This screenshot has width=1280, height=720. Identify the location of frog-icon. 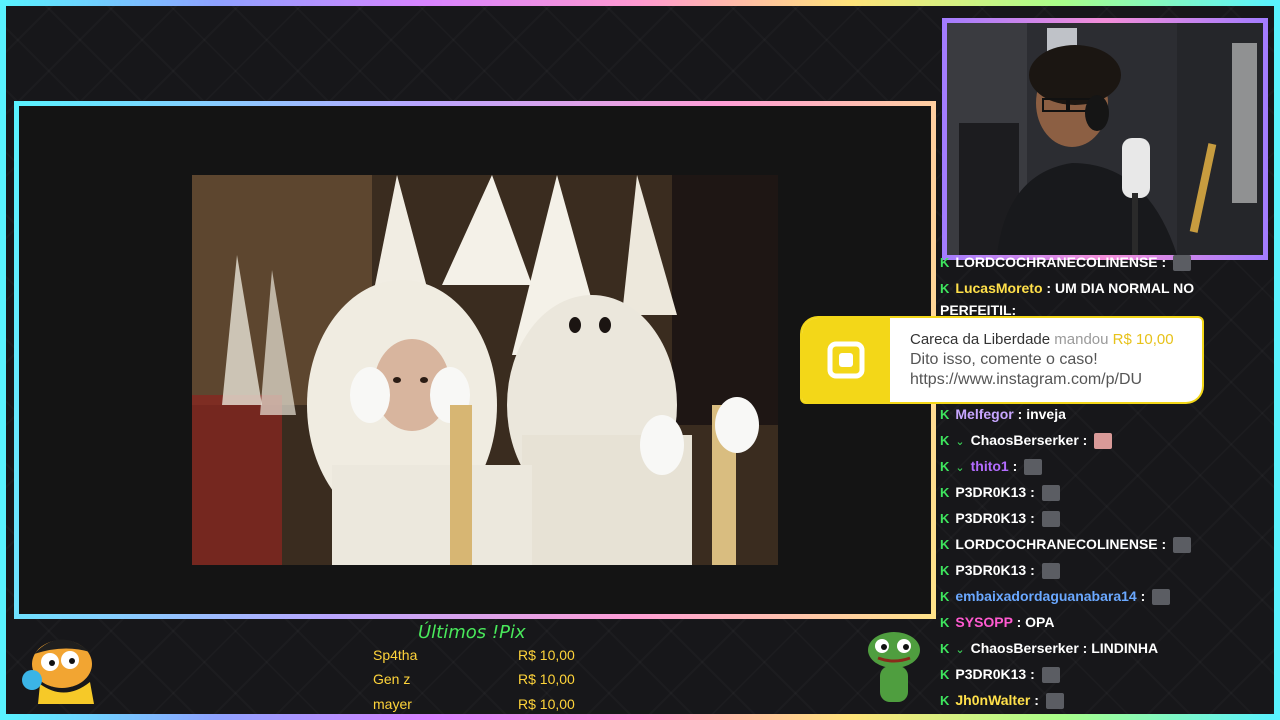
(894, 667).